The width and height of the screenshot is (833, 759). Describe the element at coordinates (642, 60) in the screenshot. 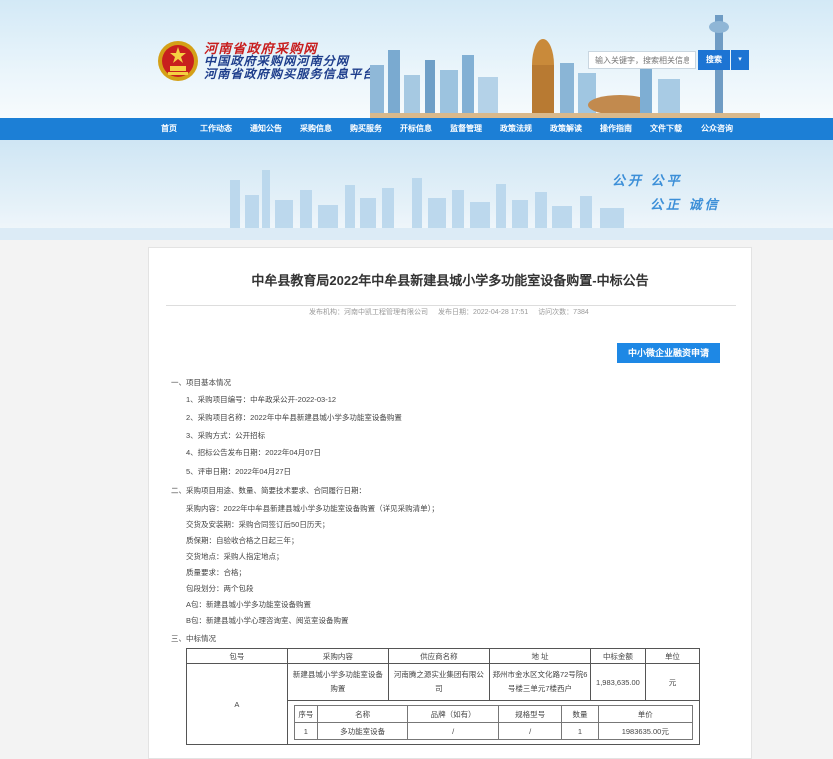

I see `search-input` at that location.